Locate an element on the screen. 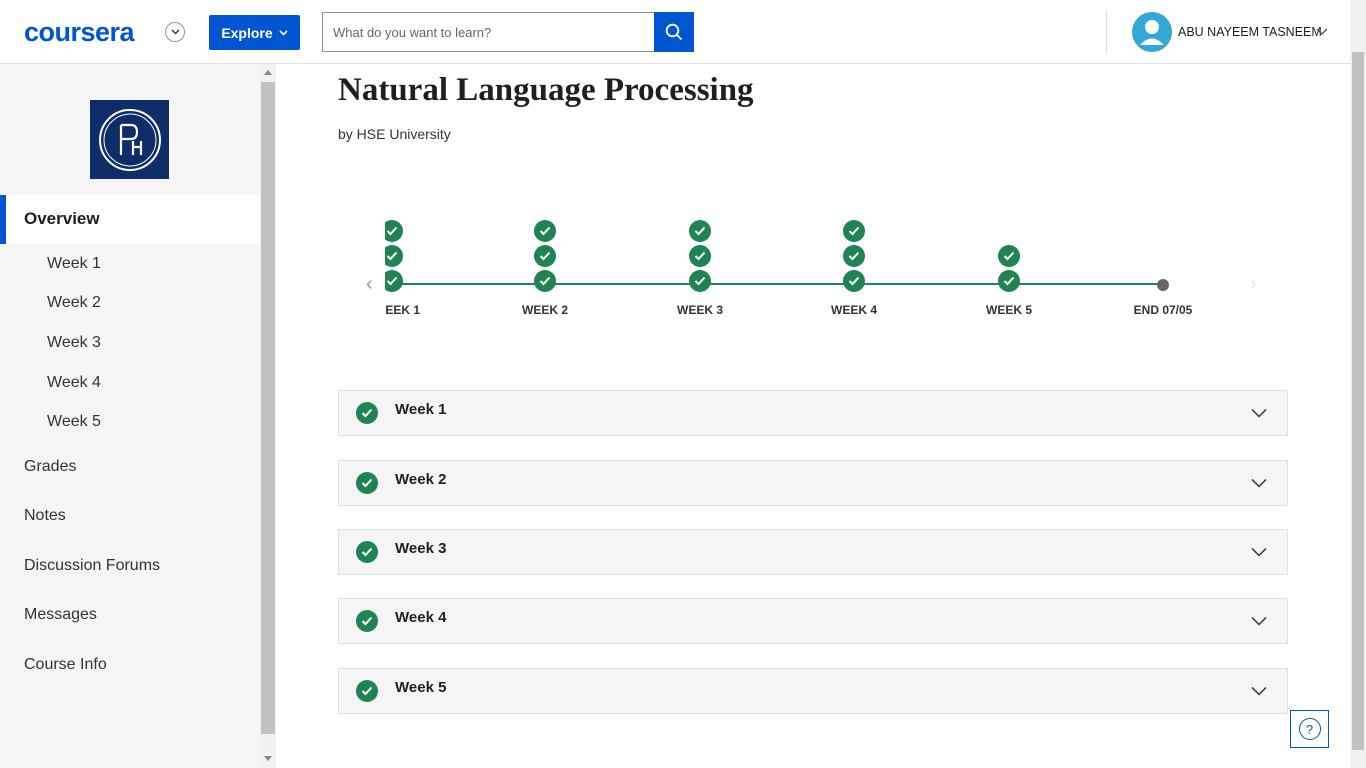  sidebar-item-week-1: Week 1 is located at coordinates (74, 264).